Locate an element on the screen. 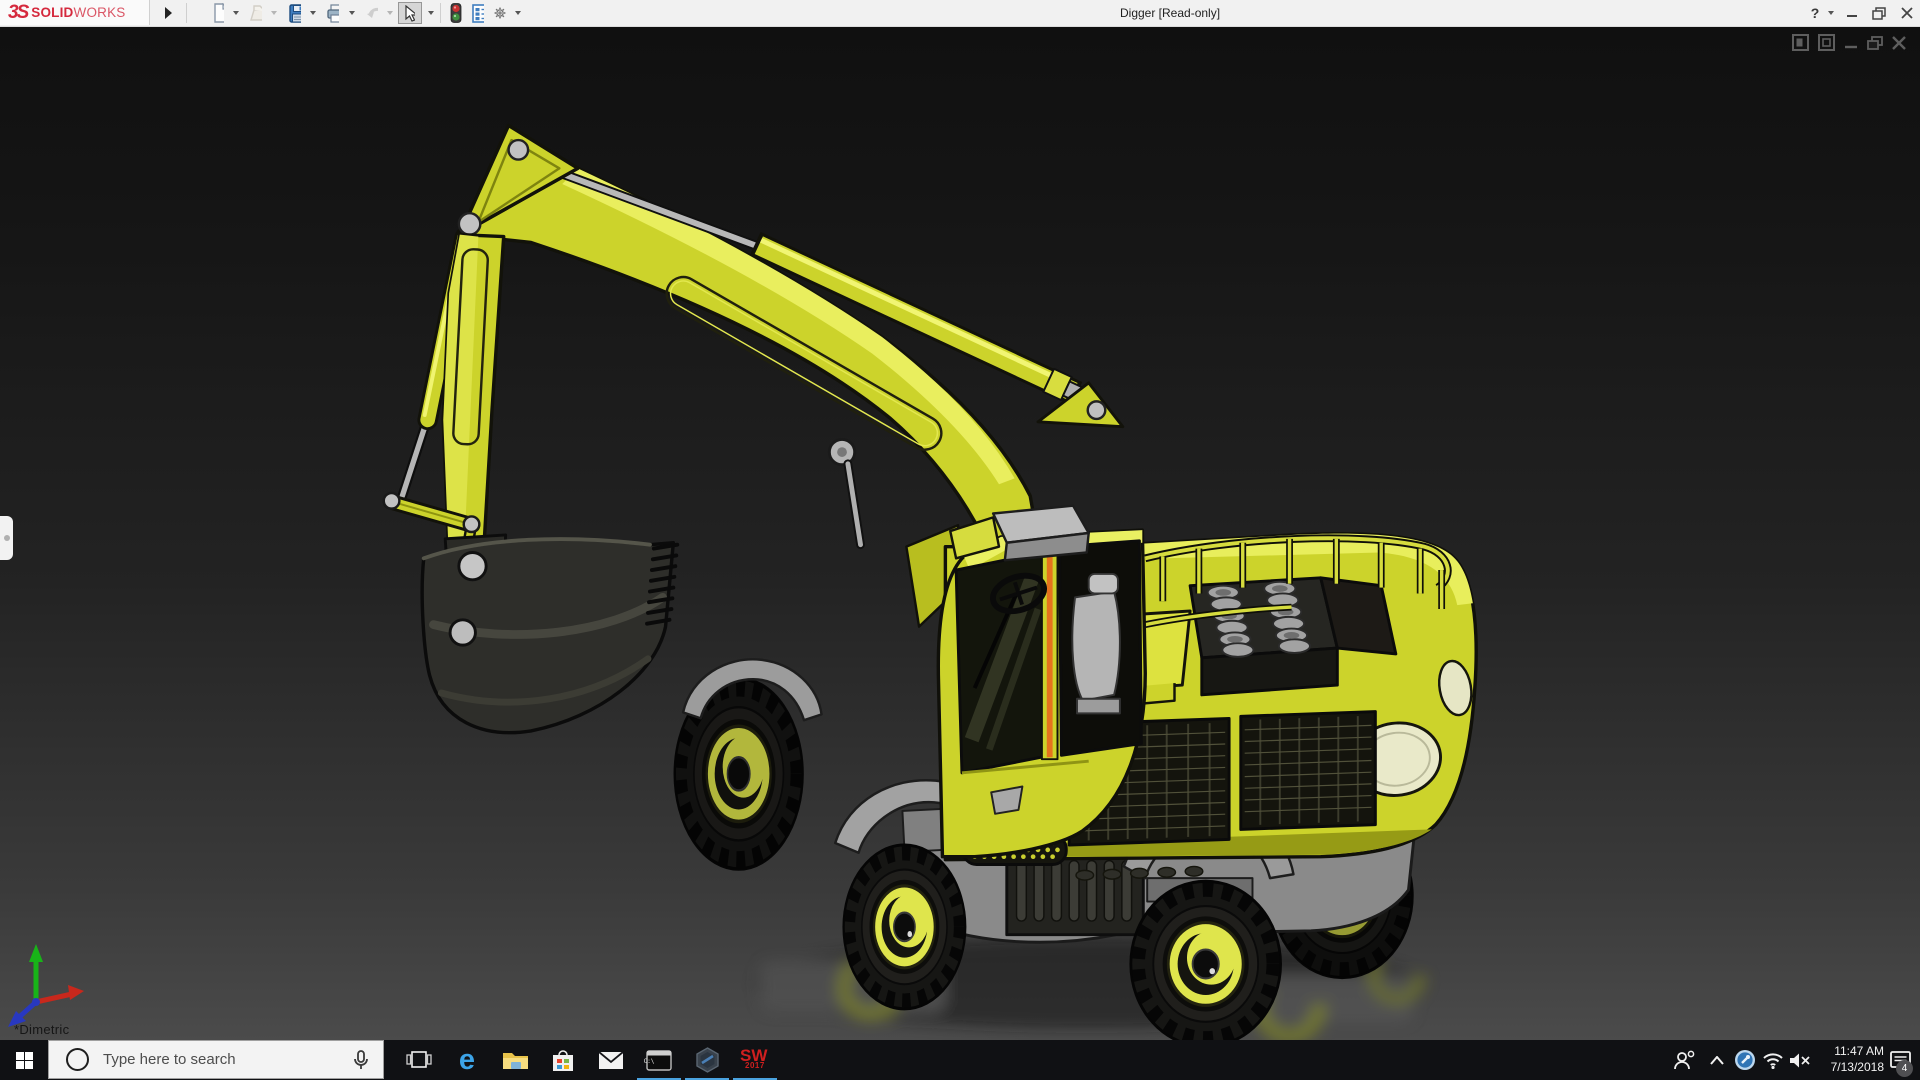 Image resolution: width=1920 pixels, height=1080 pixels. open-document-icon is located at coordinates (256, 13).